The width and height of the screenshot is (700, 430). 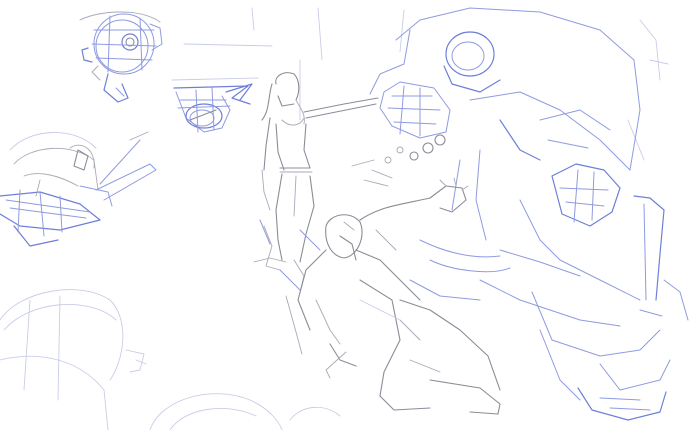 I want to click on woman-sketch, so click(x=316, y=213).